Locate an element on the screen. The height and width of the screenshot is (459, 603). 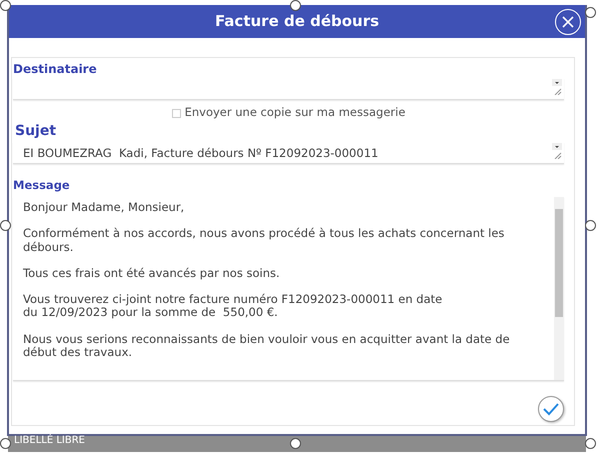
close-button is located at coordinates (568, 22).